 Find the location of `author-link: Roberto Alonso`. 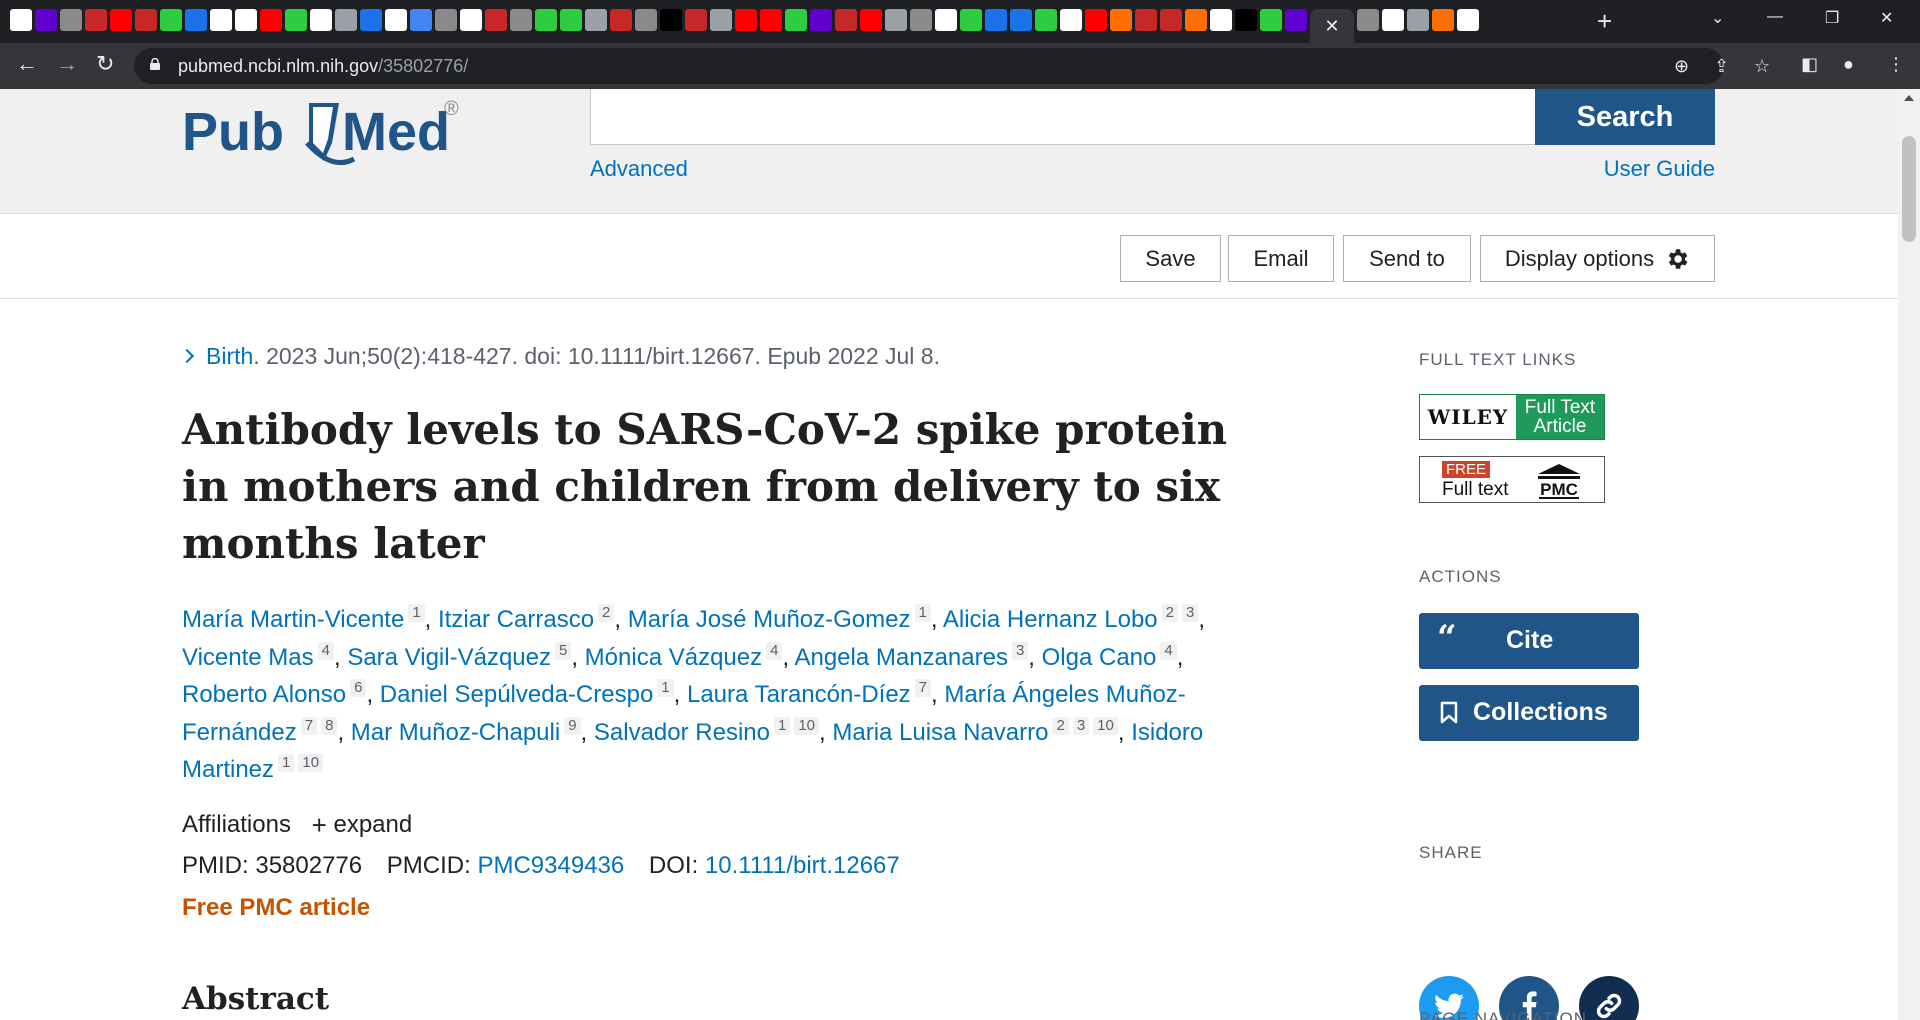

author-link: Roberto Alonso is located at coordinates (264, 694).